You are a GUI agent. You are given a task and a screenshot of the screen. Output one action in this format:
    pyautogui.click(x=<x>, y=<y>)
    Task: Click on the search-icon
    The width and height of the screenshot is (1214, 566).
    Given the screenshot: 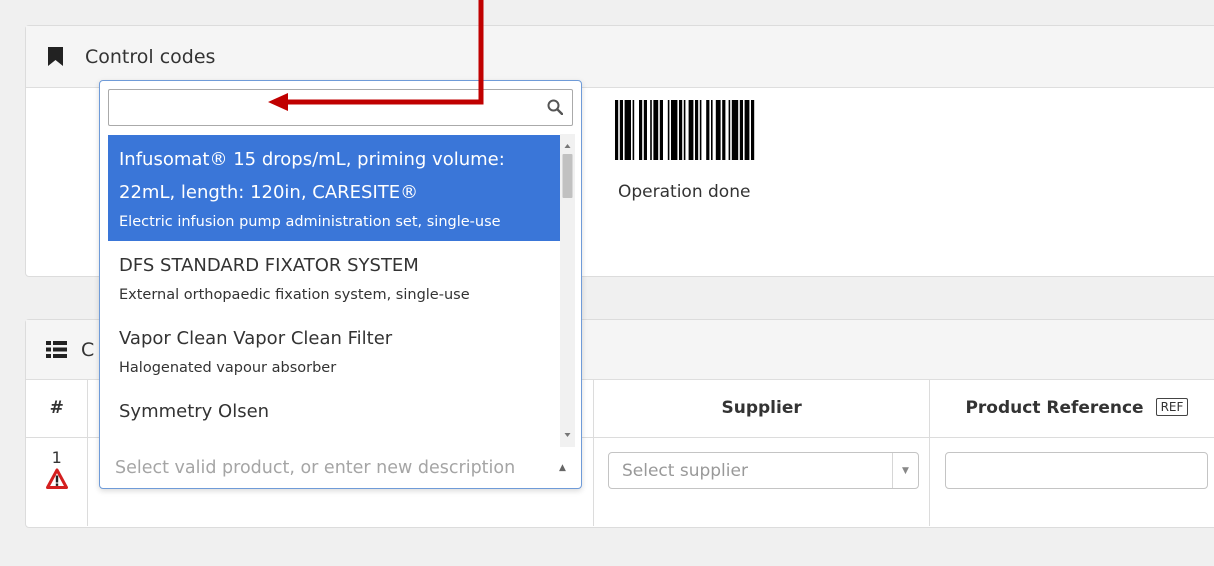 What is the action you would take?
    pyautogui.click(x=555, y=107)
    